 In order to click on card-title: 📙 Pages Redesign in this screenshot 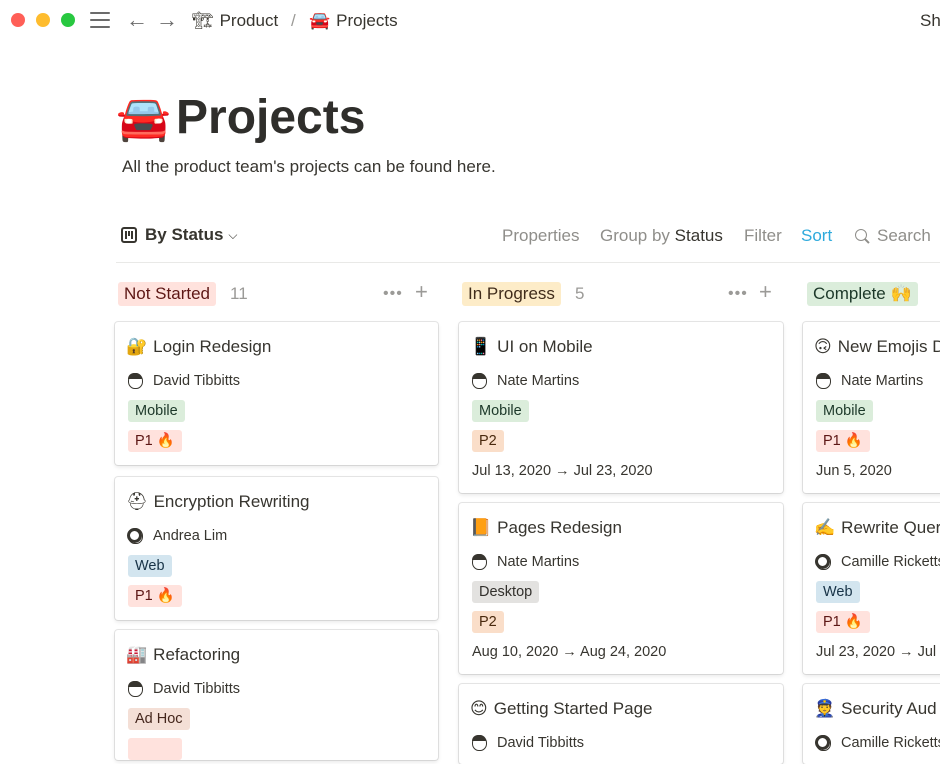, I will do `click(546, 528)`.